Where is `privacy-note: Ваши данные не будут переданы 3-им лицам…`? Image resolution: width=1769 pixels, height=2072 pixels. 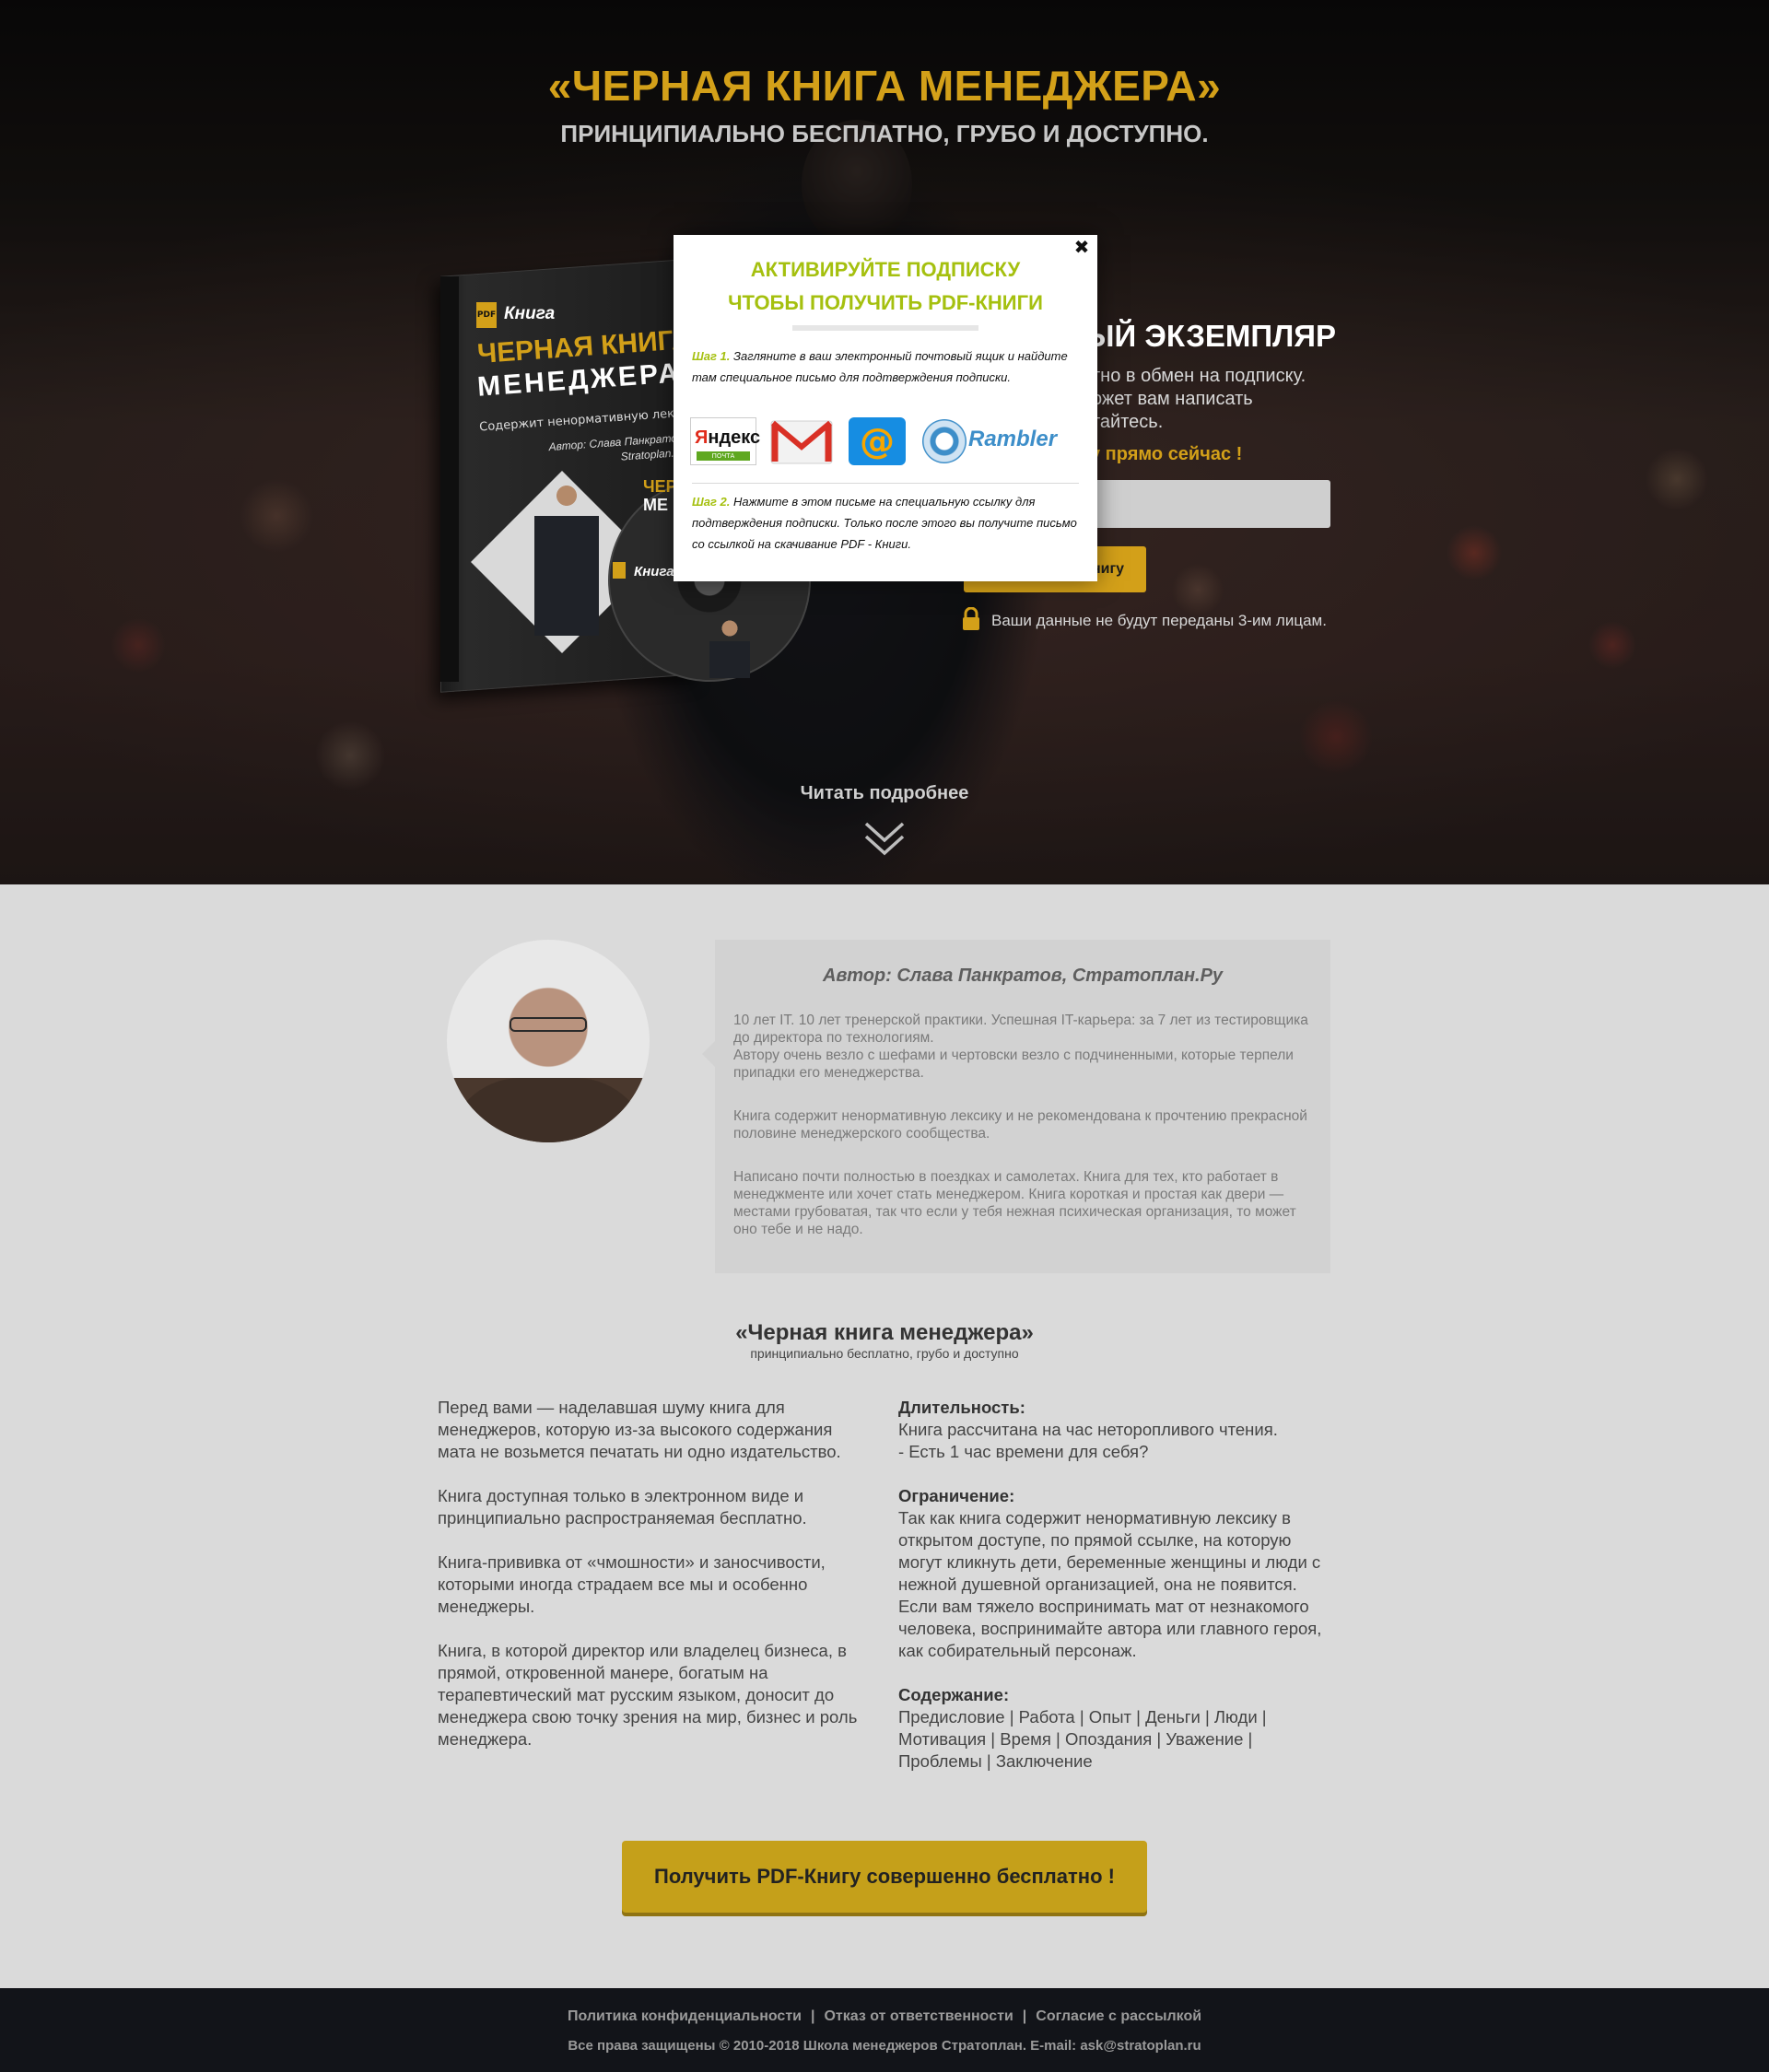 privacy-note: Ваши данные не будут переданы 3-им лицам… is located at coordinates (1159, 620).